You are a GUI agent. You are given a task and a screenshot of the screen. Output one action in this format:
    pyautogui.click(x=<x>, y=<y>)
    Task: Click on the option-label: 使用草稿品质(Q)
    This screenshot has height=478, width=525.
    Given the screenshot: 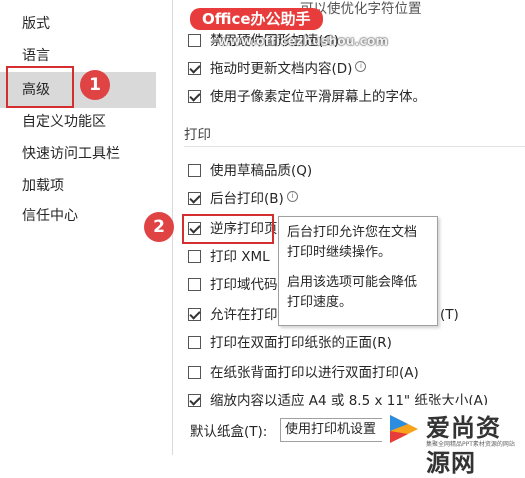 What is the action you would take?
    pyautogui.click(x=261, y=171)
    